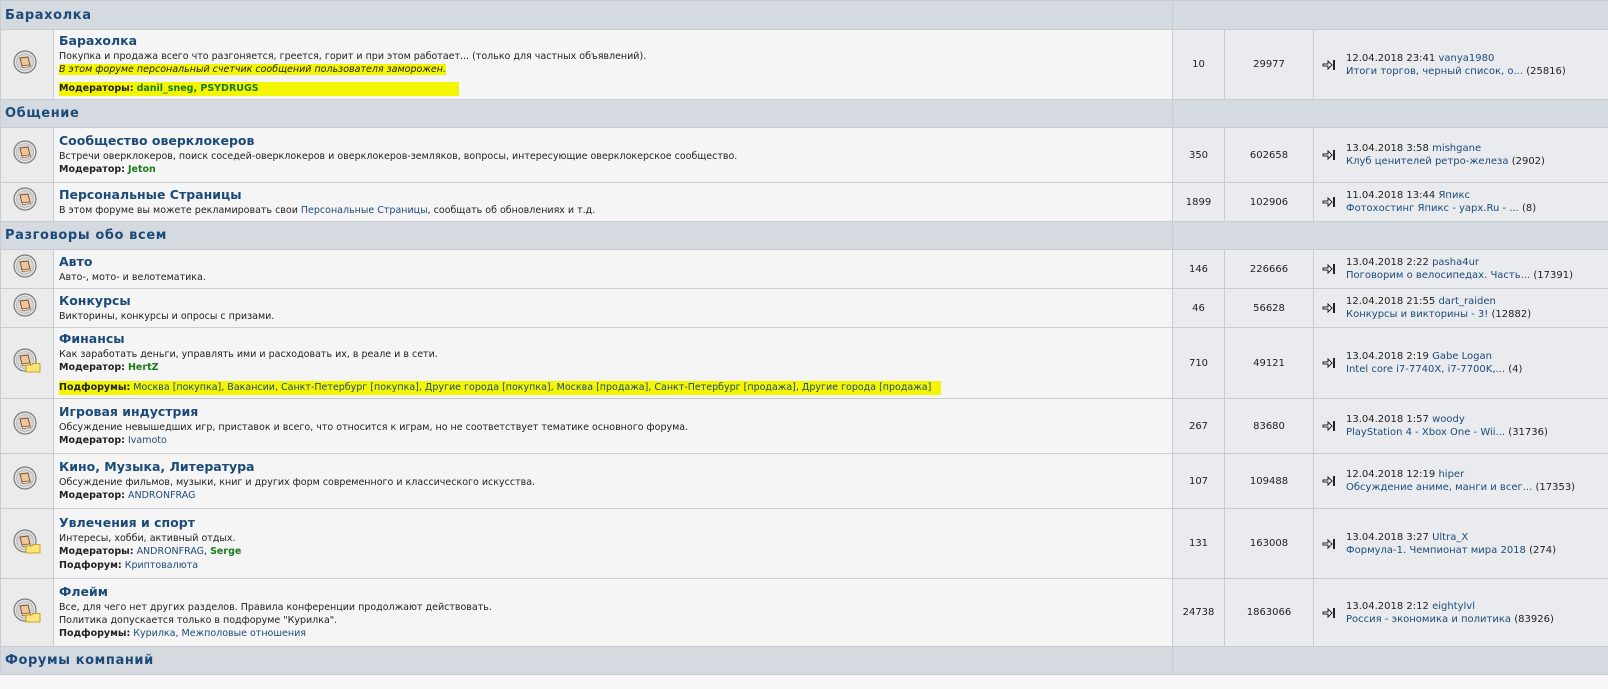 Image resolution: width=1608 pixels, height=689 pixels. Describe the element at coordinates (613, 466) in the screenshot. I see `forum-title: Кино, Музыка, Литература` at that location.